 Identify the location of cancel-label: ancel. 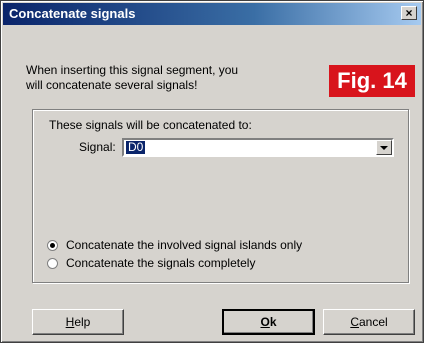
(373, 322).